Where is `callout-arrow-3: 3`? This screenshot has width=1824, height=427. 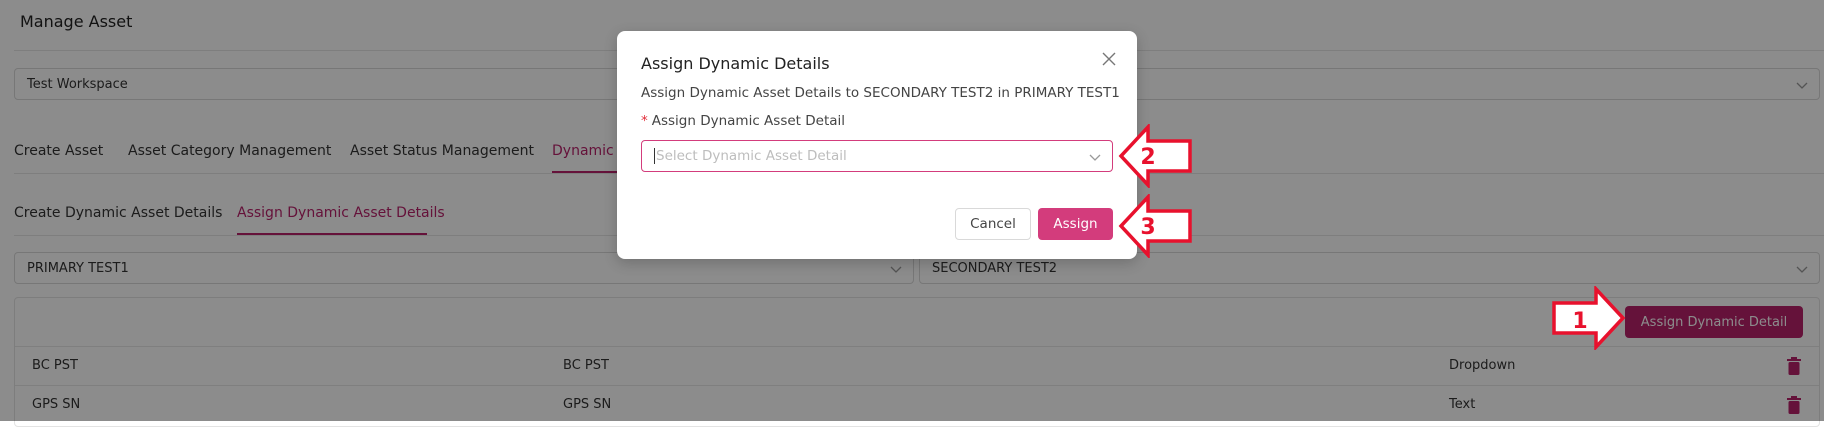 callout-arrow-3: 3 is located at coordinates (1155, 226).